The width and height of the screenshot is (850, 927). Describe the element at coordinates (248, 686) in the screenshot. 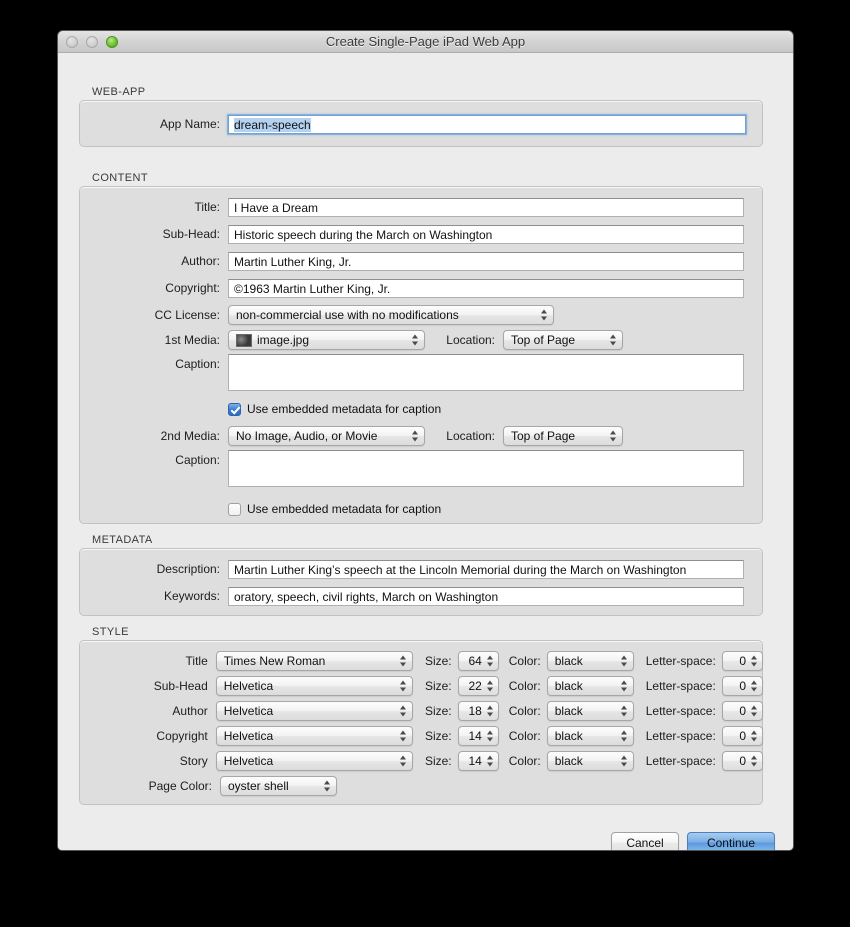

I see `style-subhead-font-value: Helvetica` at that location.